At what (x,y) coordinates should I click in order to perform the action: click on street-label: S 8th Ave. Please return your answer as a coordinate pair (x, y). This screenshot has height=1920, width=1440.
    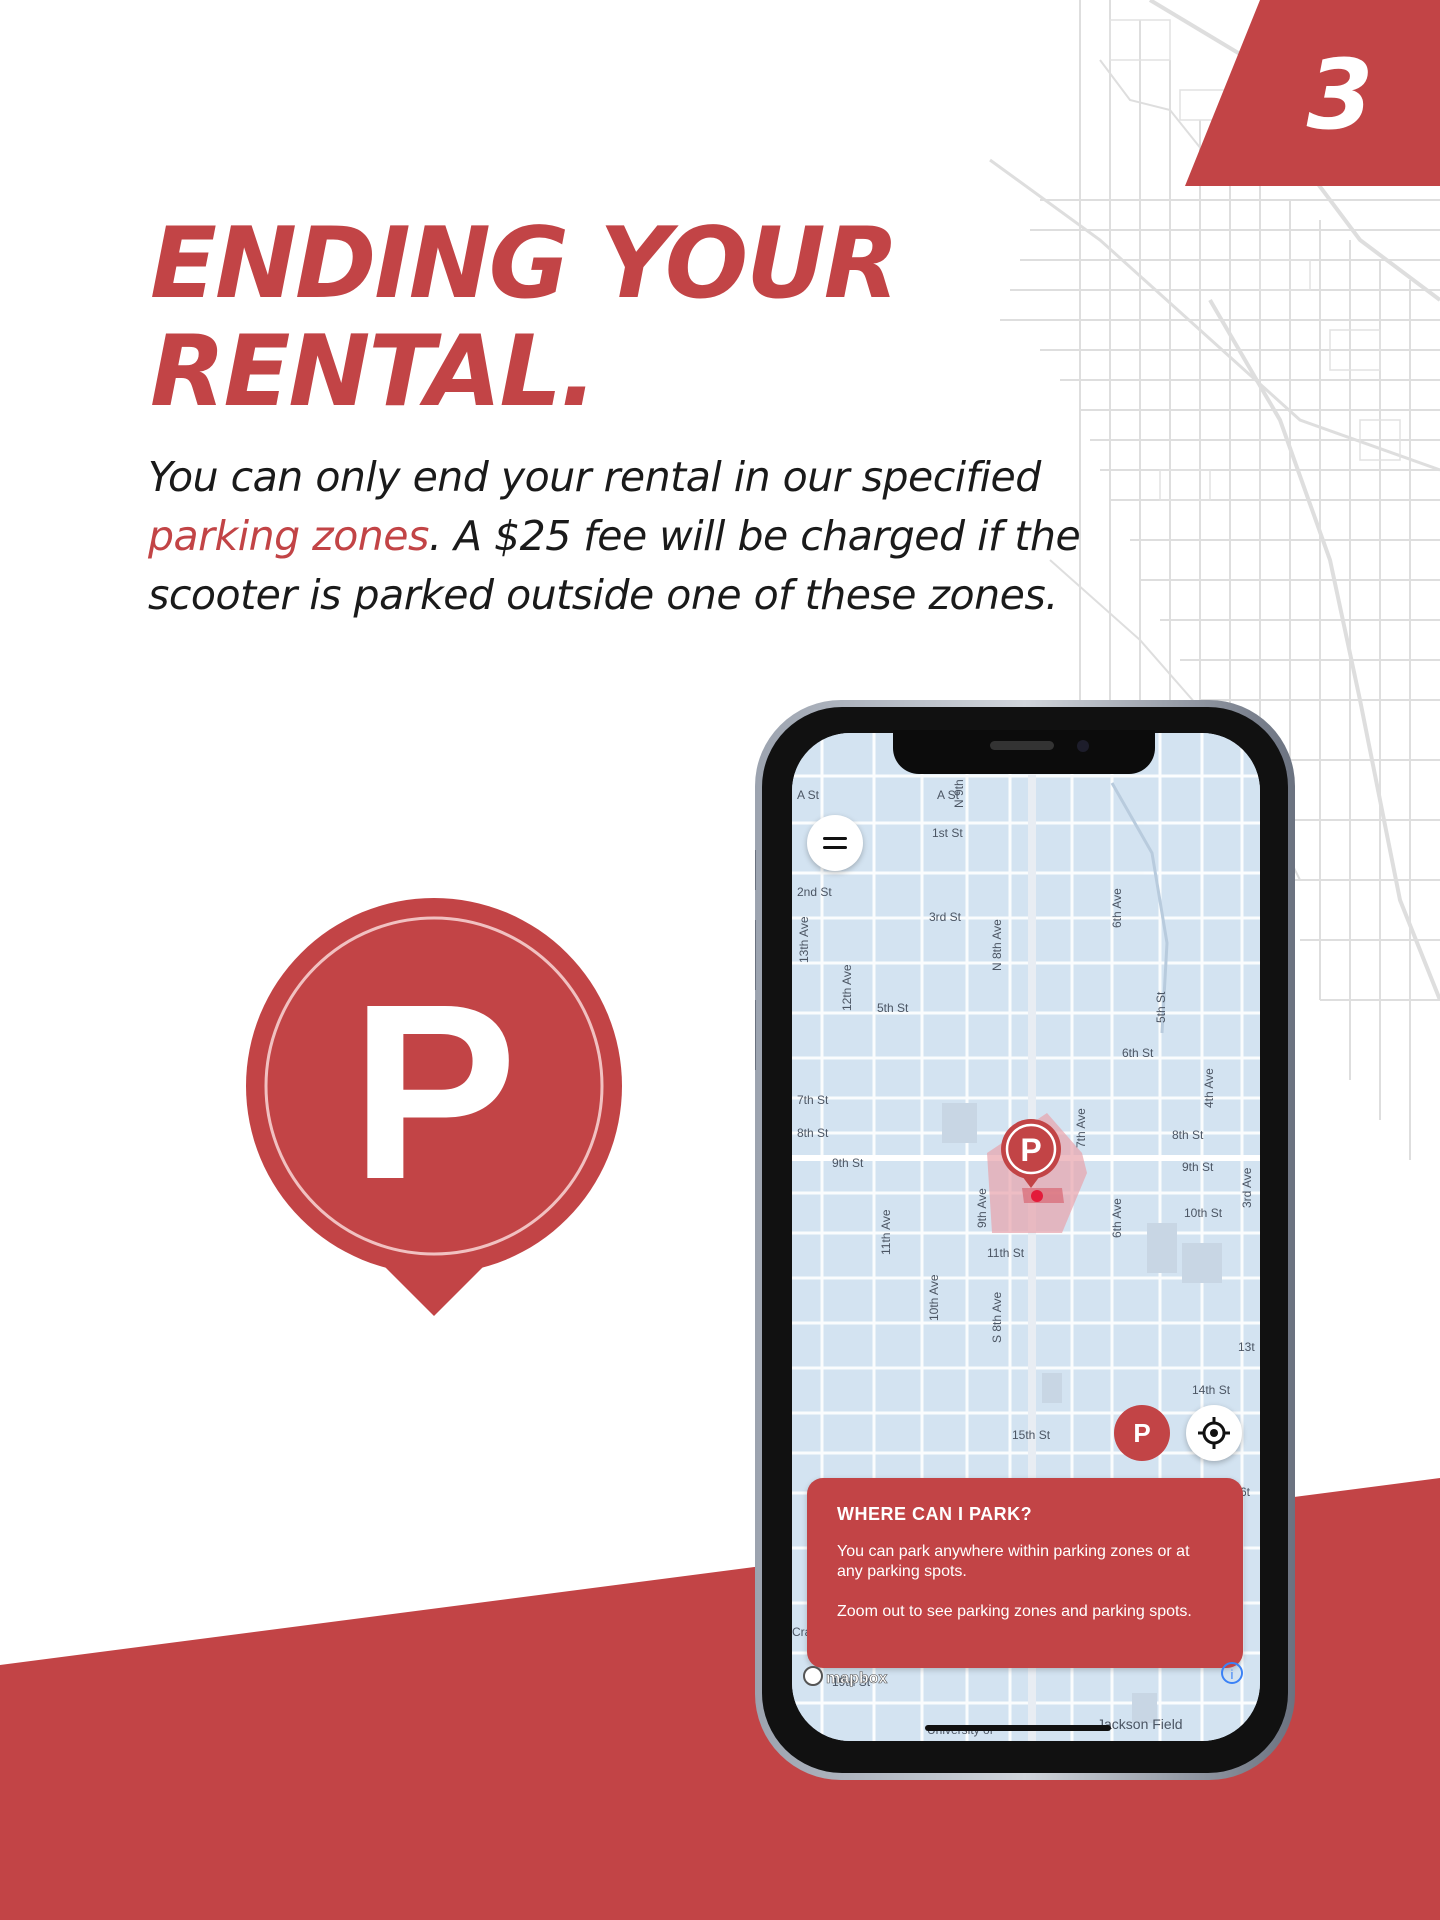
    Looking at the image, I should click on (997, 1317).